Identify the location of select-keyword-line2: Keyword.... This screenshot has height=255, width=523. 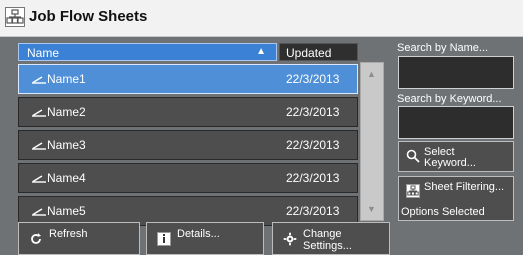
(450, 163).